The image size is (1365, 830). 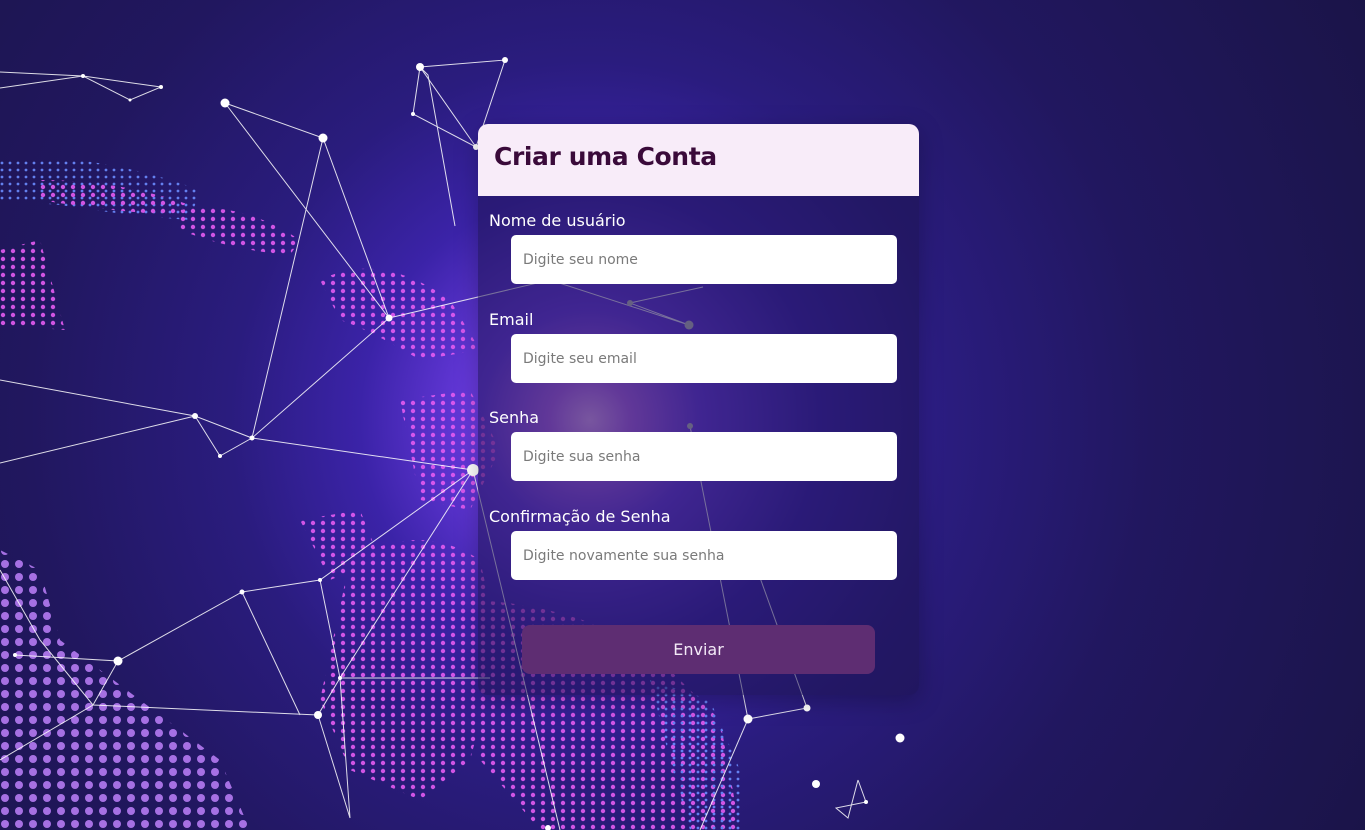 I want to click on confirm-password-input, so click(x=704, y=555).